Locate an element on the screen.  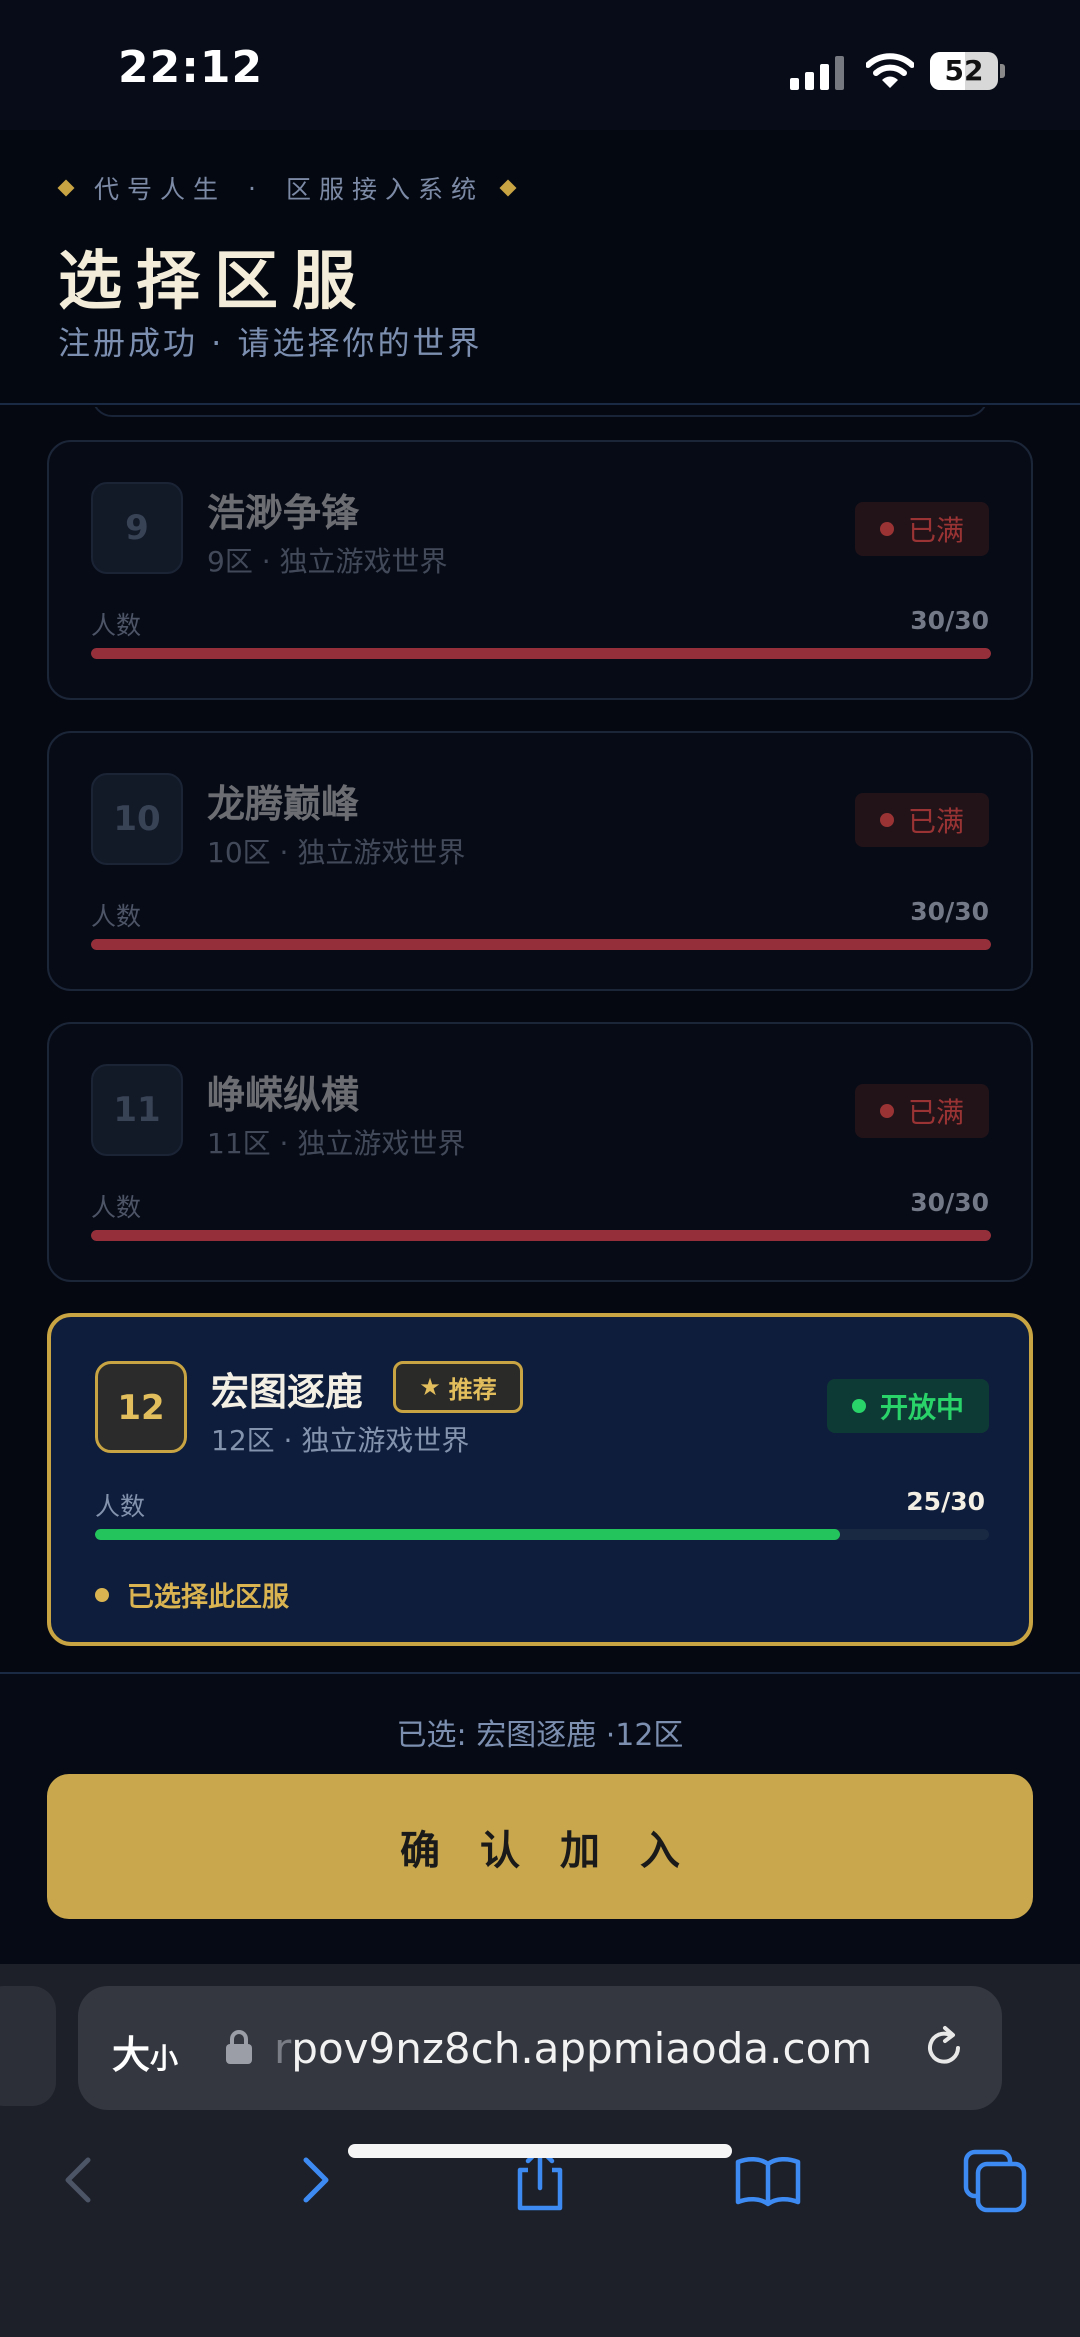
previous-tab-edge is located at coordinates (28, 2046).